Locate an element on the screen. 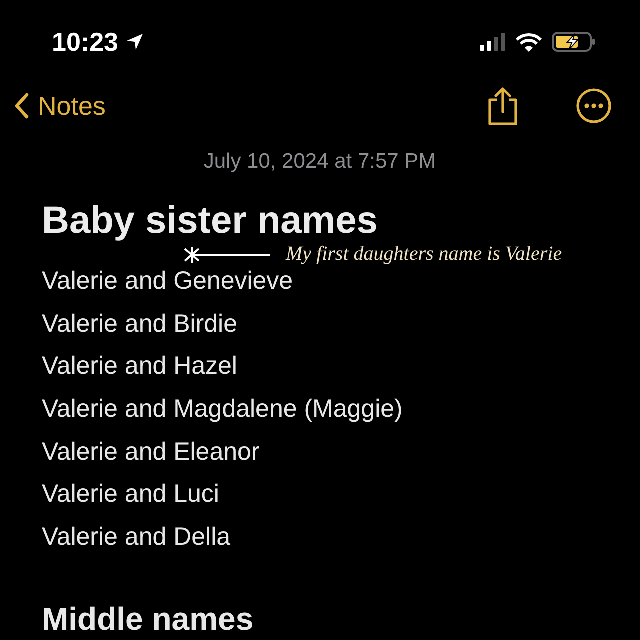 The image size is (640, 640). chevron-left-icon is located at coordinates (22, 106).